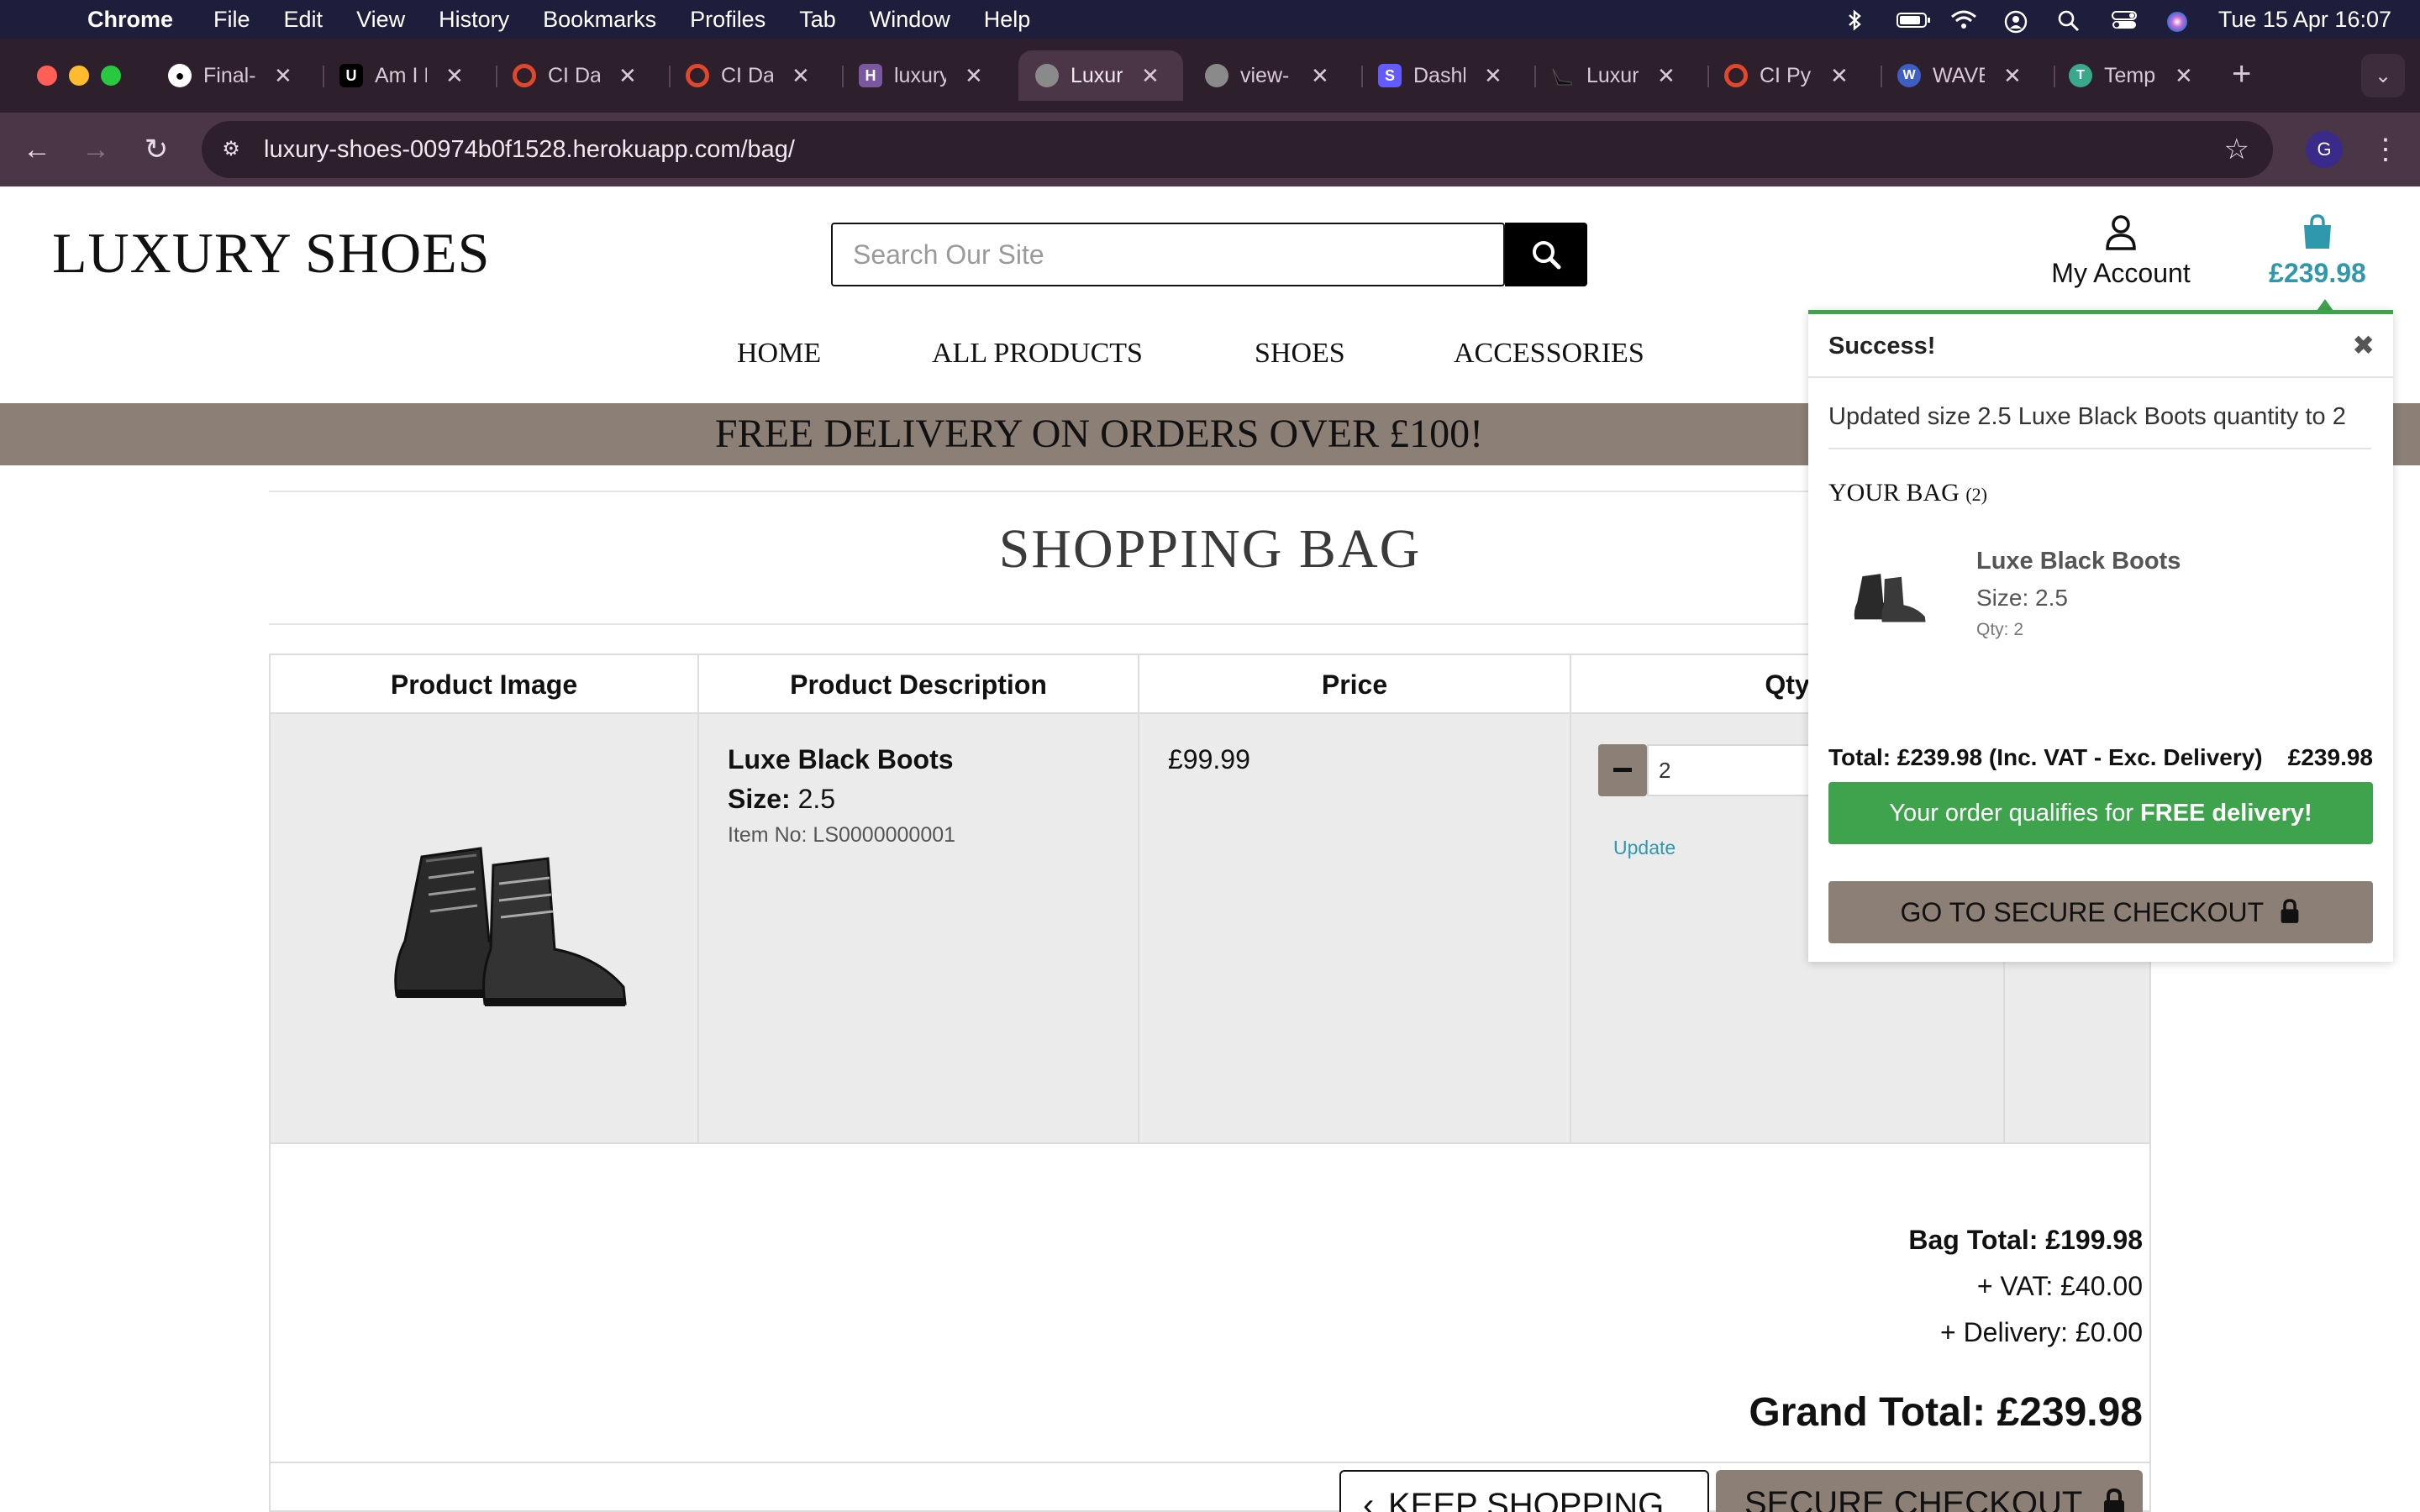 The height and width of the screenshot is (1512, 2420). Describe the element at coordinates (1355, 928) in the screenshot. I see `product-price-cell: £99.99` at that location.